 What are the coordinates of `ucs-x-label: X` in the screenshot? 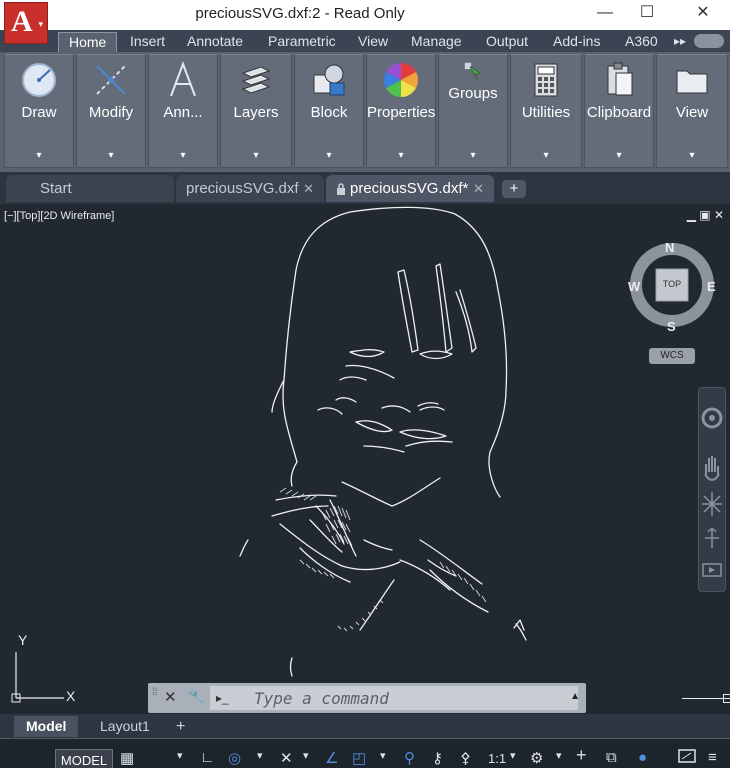 It's located at (71, 696).